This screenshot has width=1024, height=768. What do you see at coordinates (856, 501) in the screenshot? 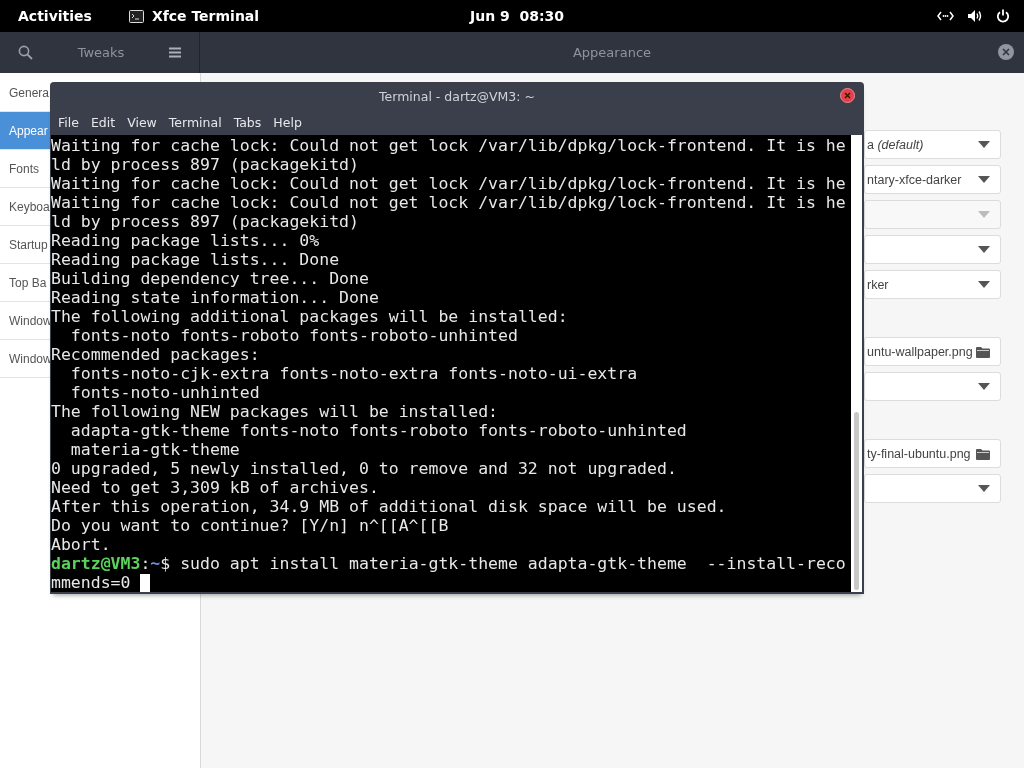
I see `scrollbar-thumb` at bounding box center [856, 501].